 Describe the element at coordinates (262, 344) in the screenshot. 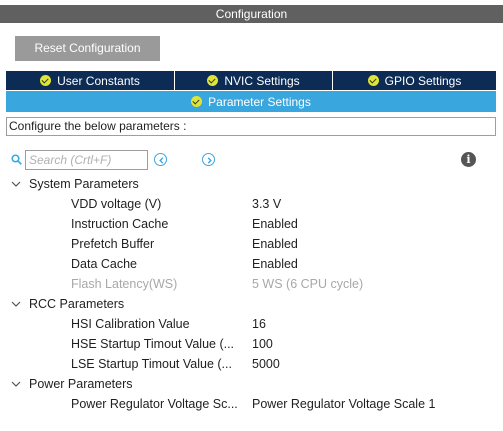

I see `param-value: 100` at that location.